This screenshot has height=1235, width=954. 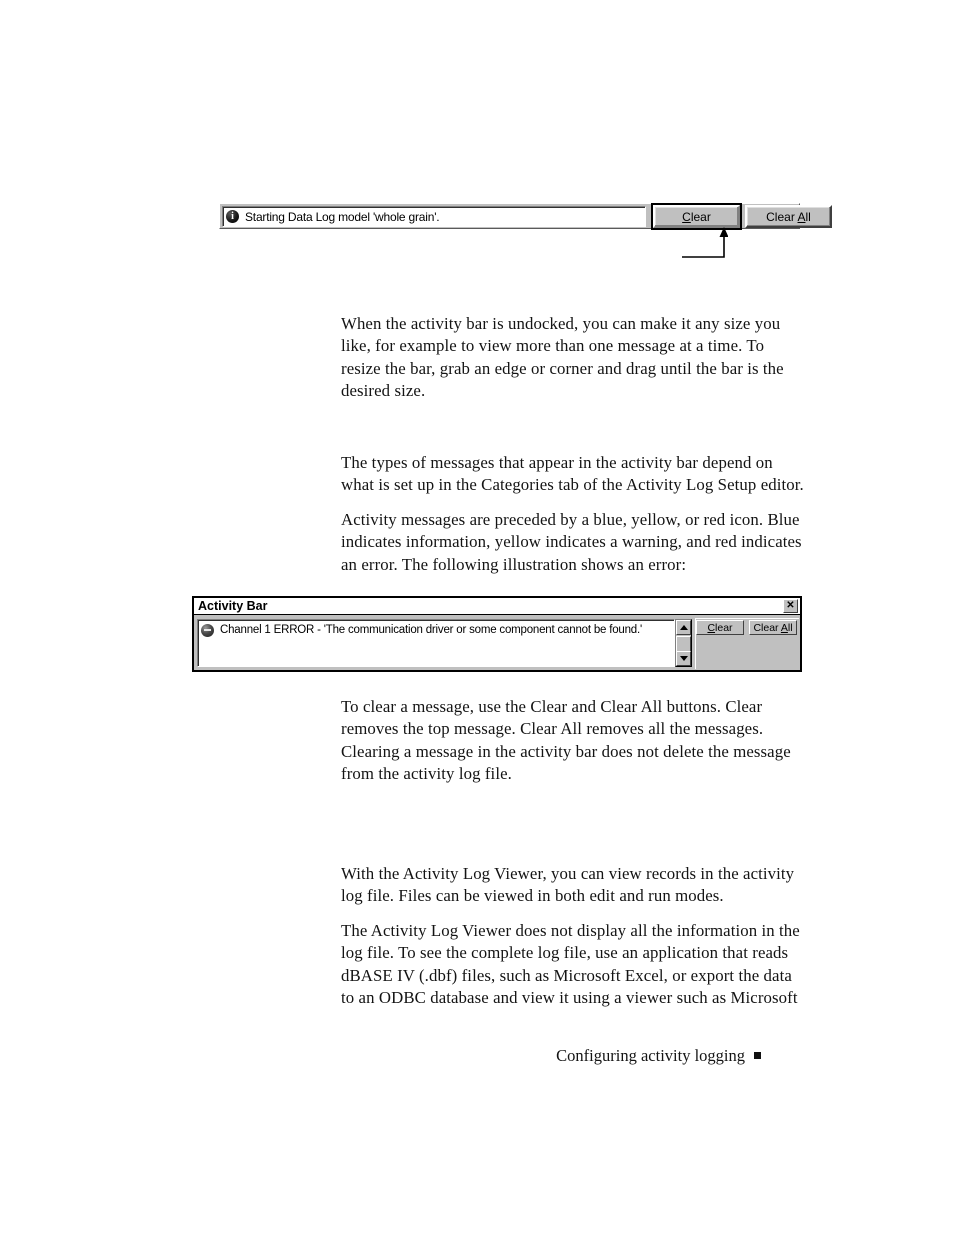 I want to click on activity-message-box: Starting Data Log model 'whole grain'., so click(x=434, y=216).